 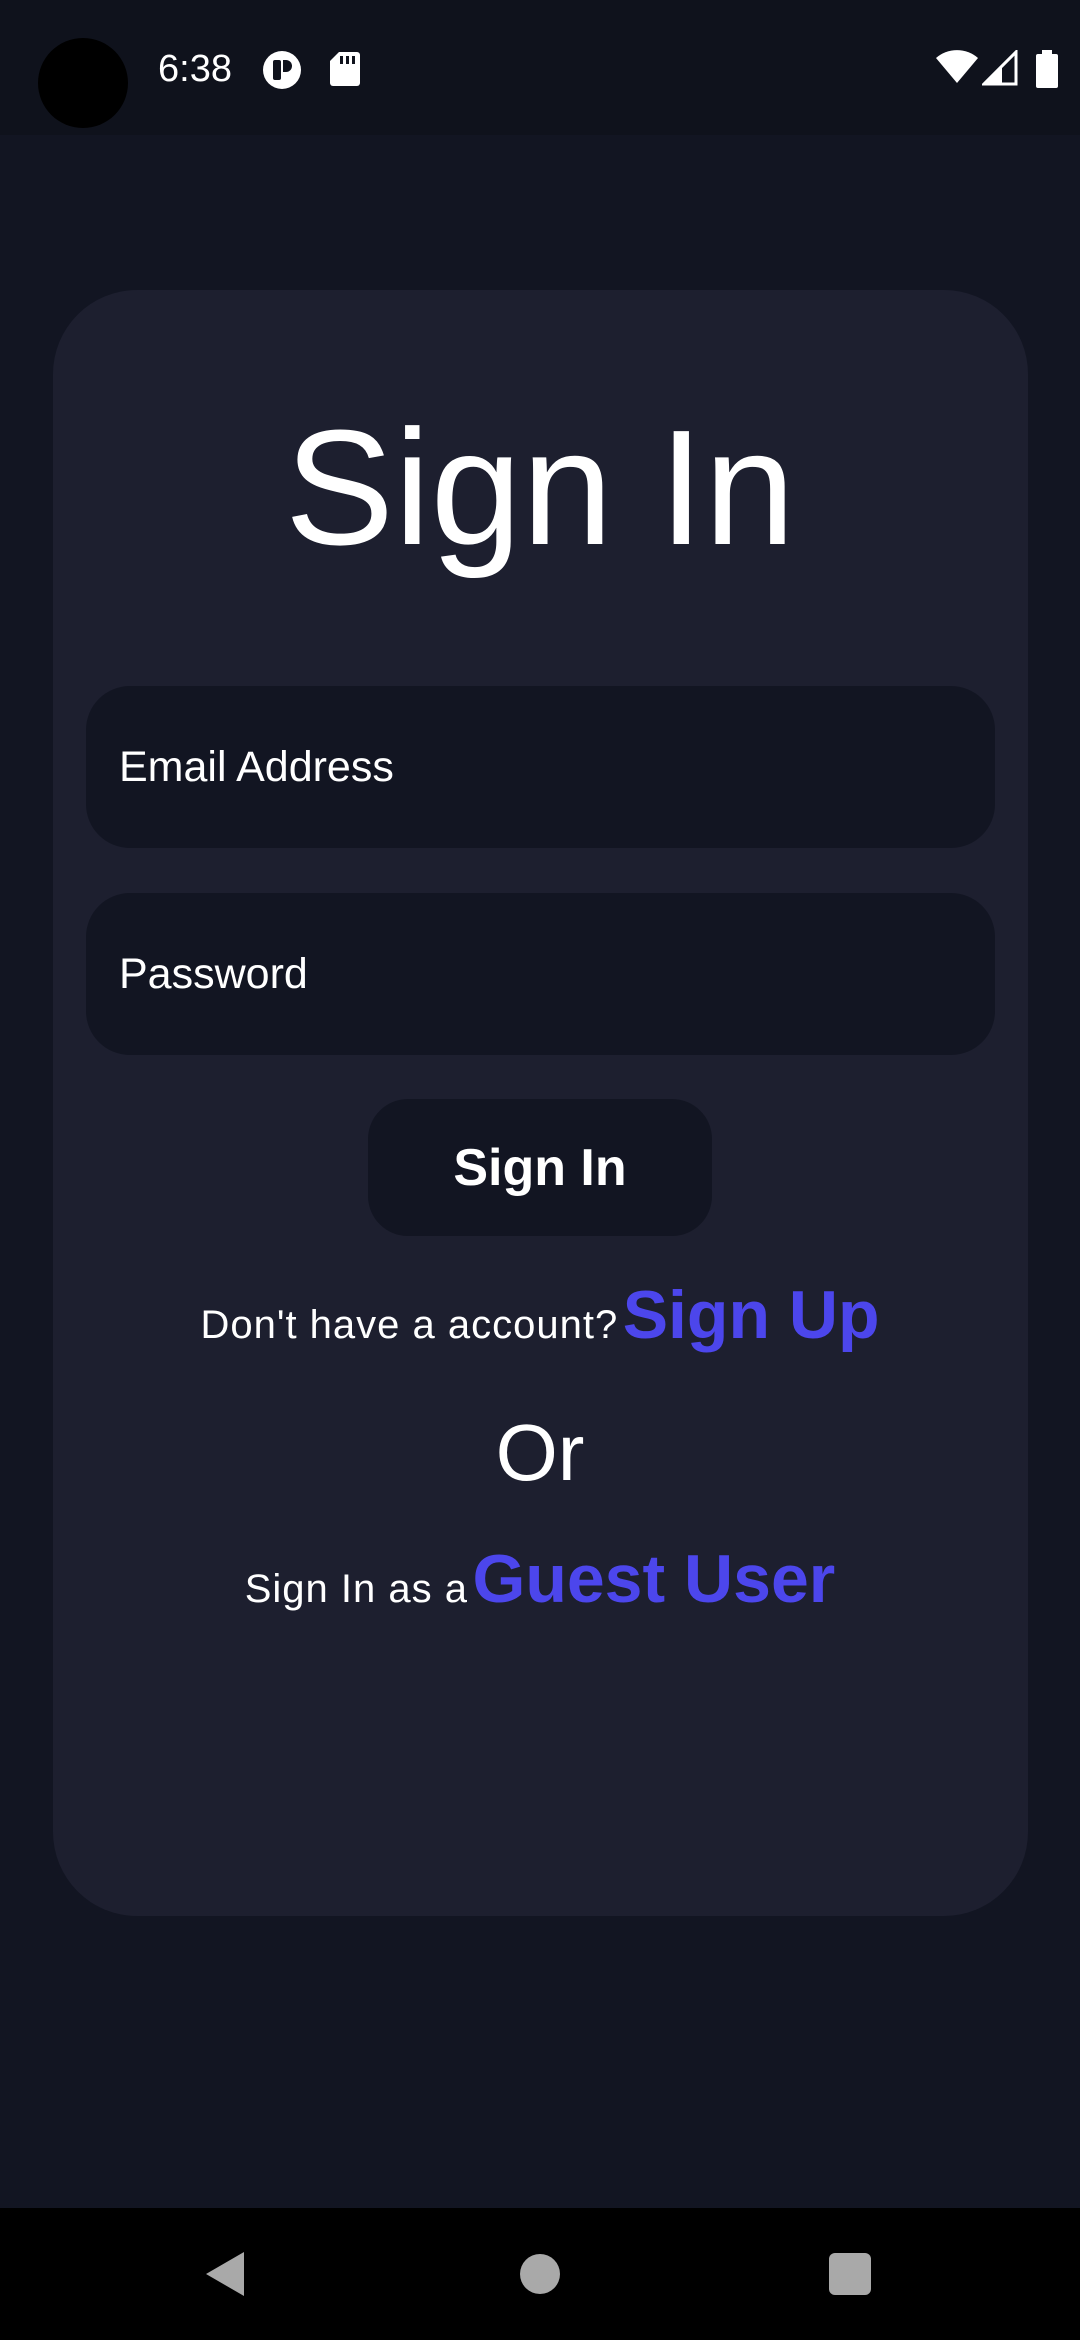 I want to click on guest-prompt-text: Sign In as a, so click(x=356, y=1589).